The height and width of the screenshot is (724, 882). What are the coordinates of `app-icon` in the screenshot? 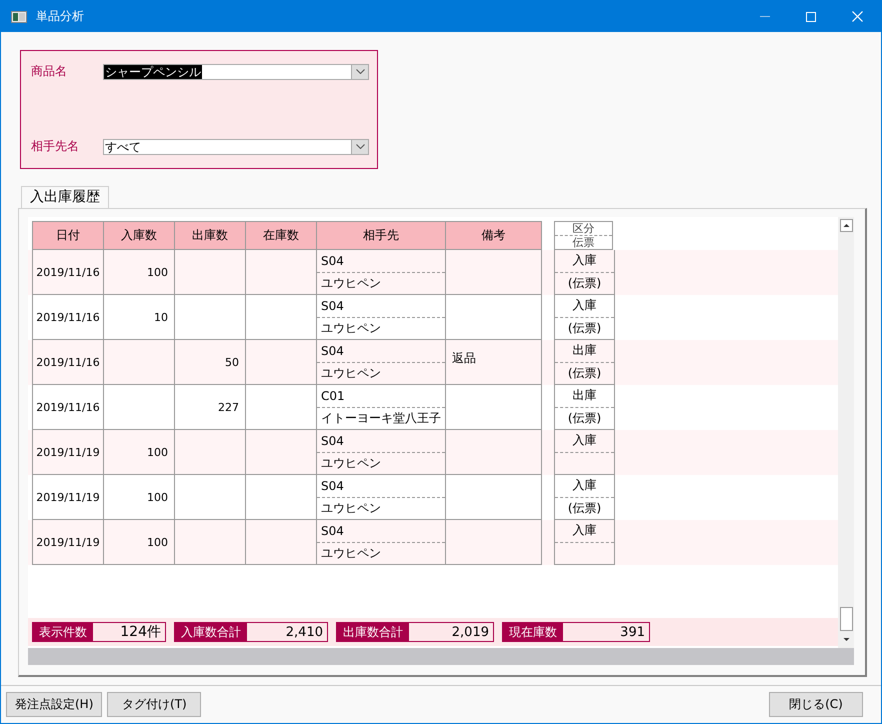 It's located at (19, 16).